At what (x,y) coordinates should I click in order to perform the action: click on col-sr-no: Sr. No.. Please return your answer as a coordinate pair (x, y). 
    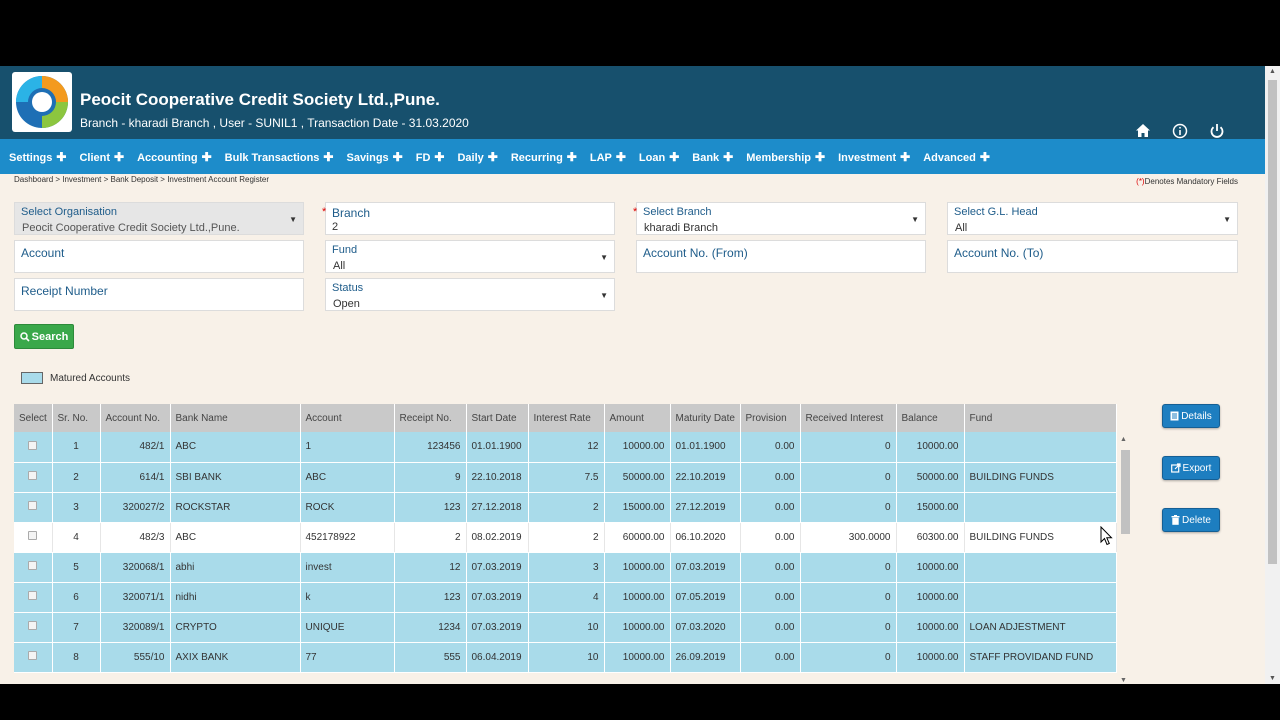
    Looking at the image, I should click on (76, 418).